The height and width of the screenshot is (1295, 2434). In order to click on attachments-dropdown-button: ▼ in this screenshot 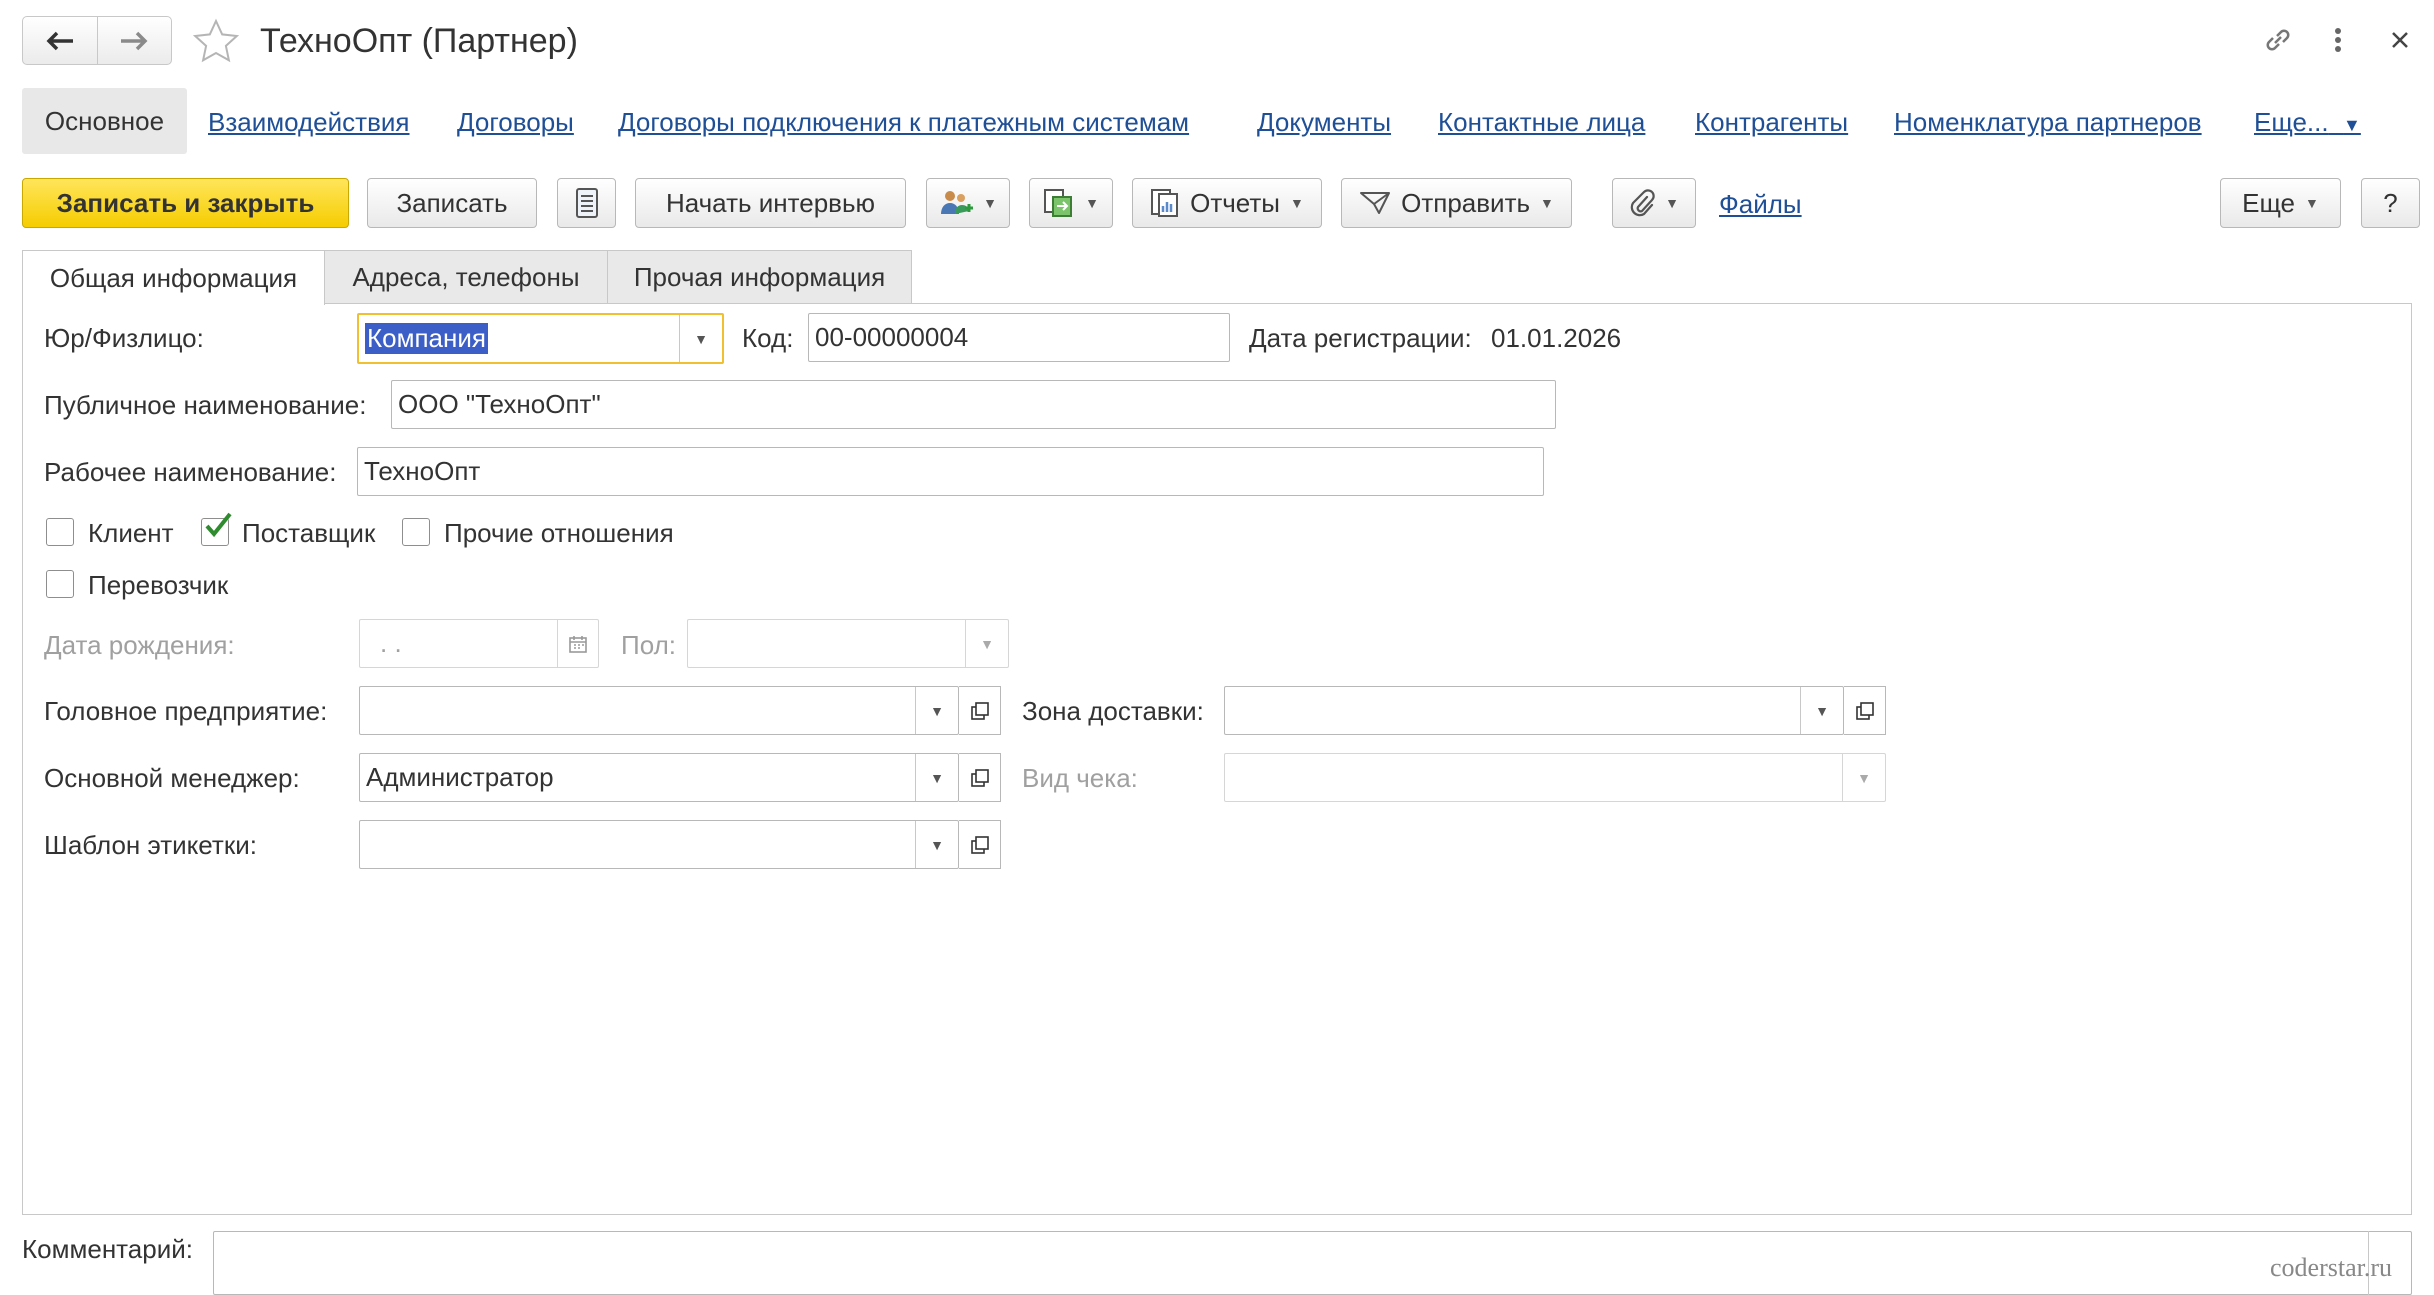, I will do `click(1654, 203)`.